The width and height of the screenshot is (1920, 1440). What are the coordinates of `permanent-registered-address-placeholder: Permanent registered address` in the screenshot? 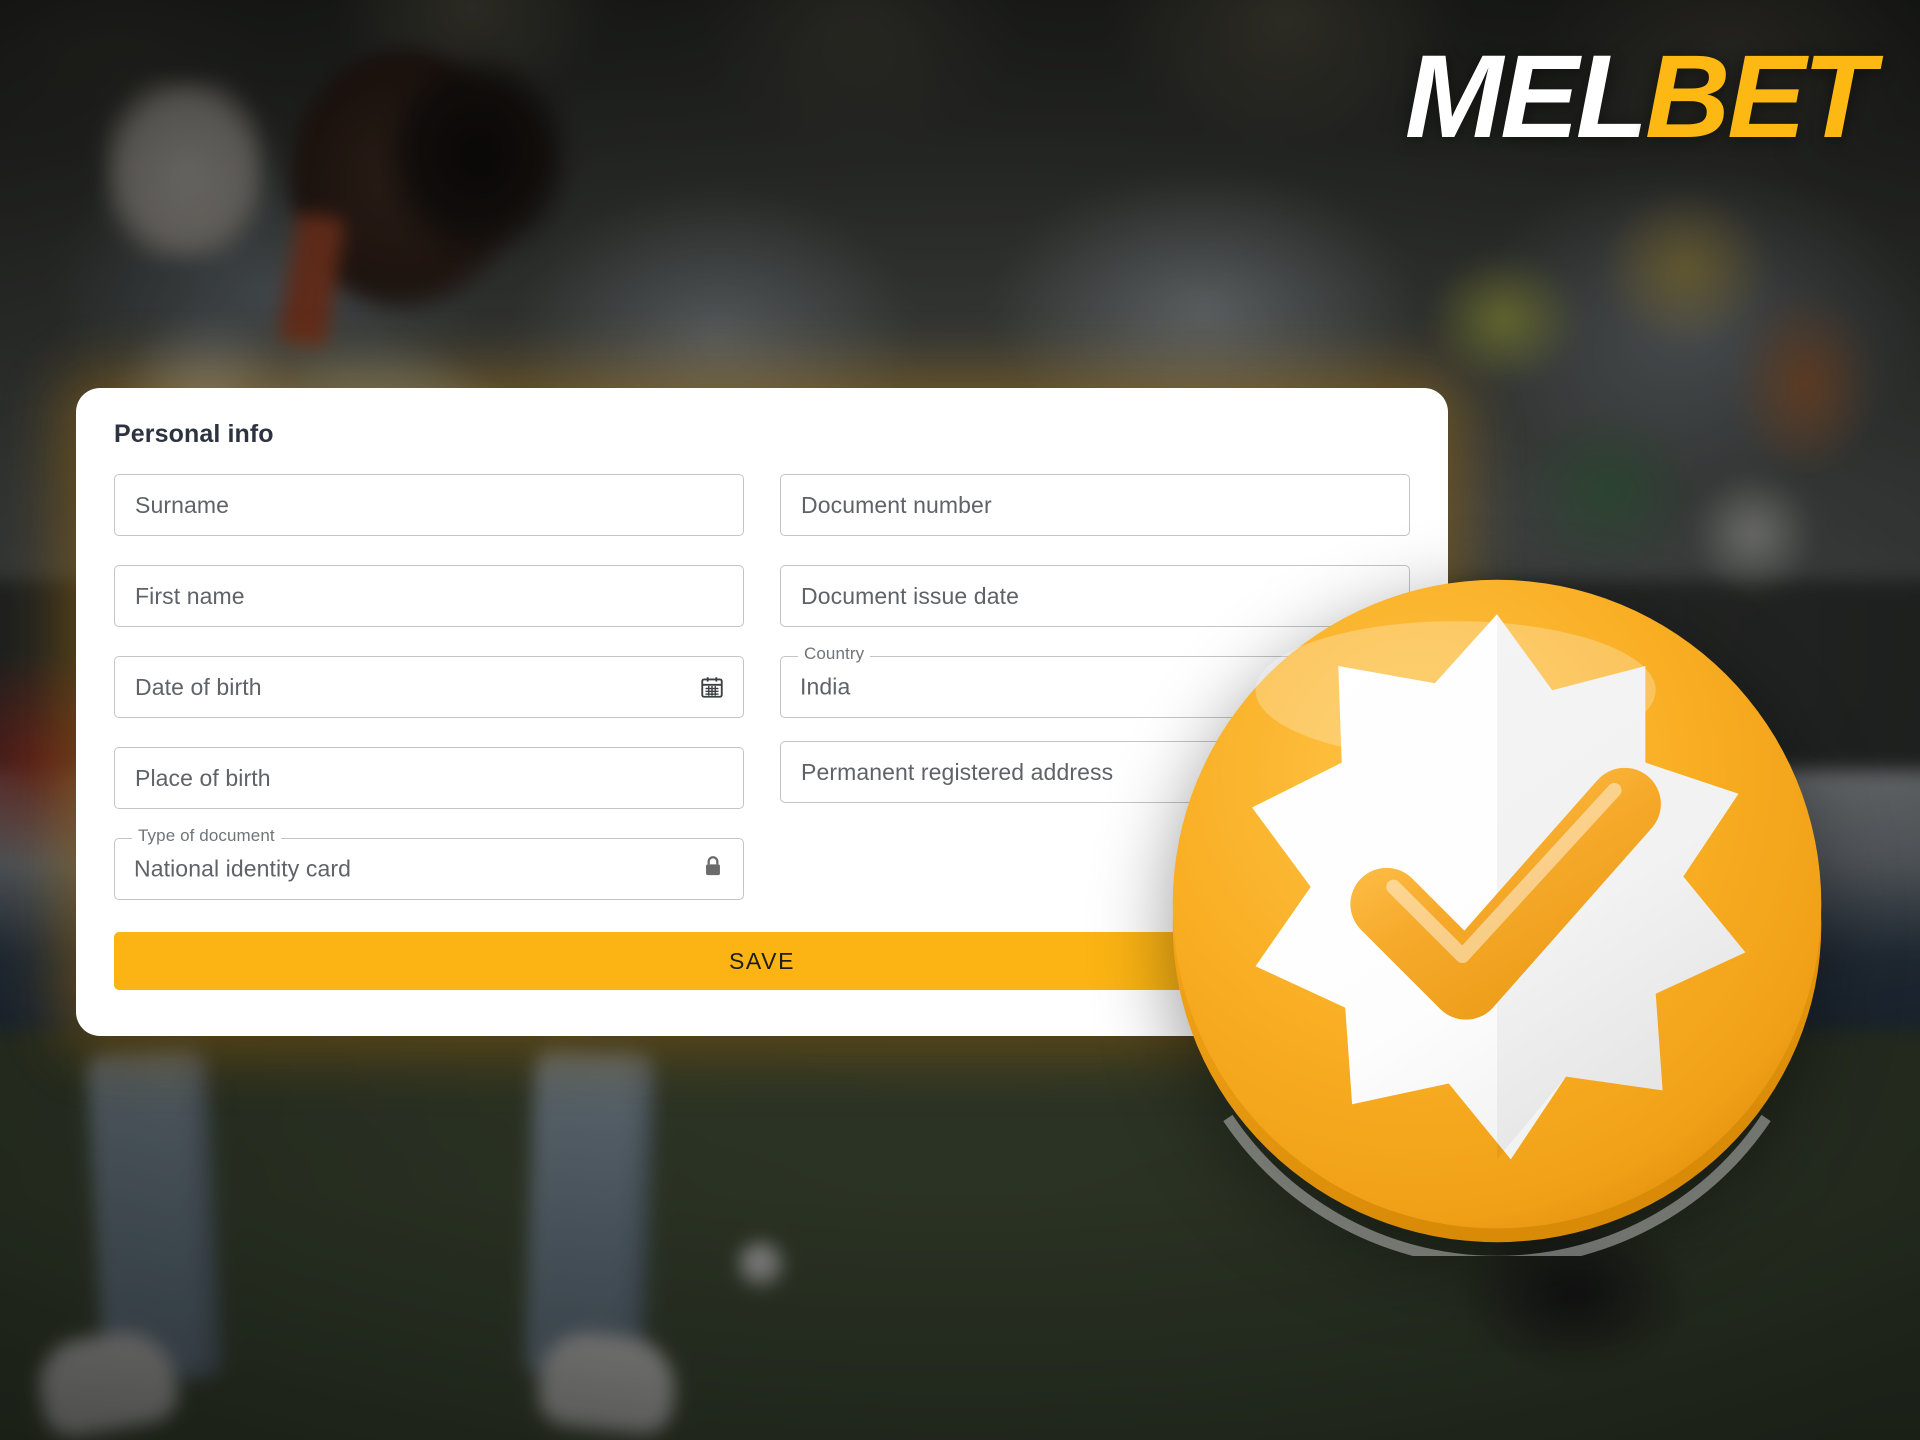 It's located at (957, 771).